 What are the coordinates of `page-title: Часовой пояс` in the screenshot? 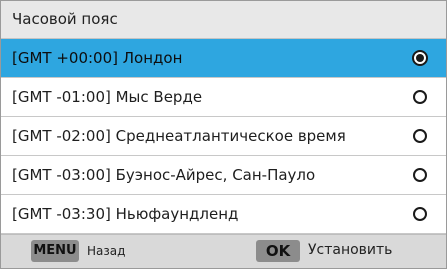 It's located at (65, 19).